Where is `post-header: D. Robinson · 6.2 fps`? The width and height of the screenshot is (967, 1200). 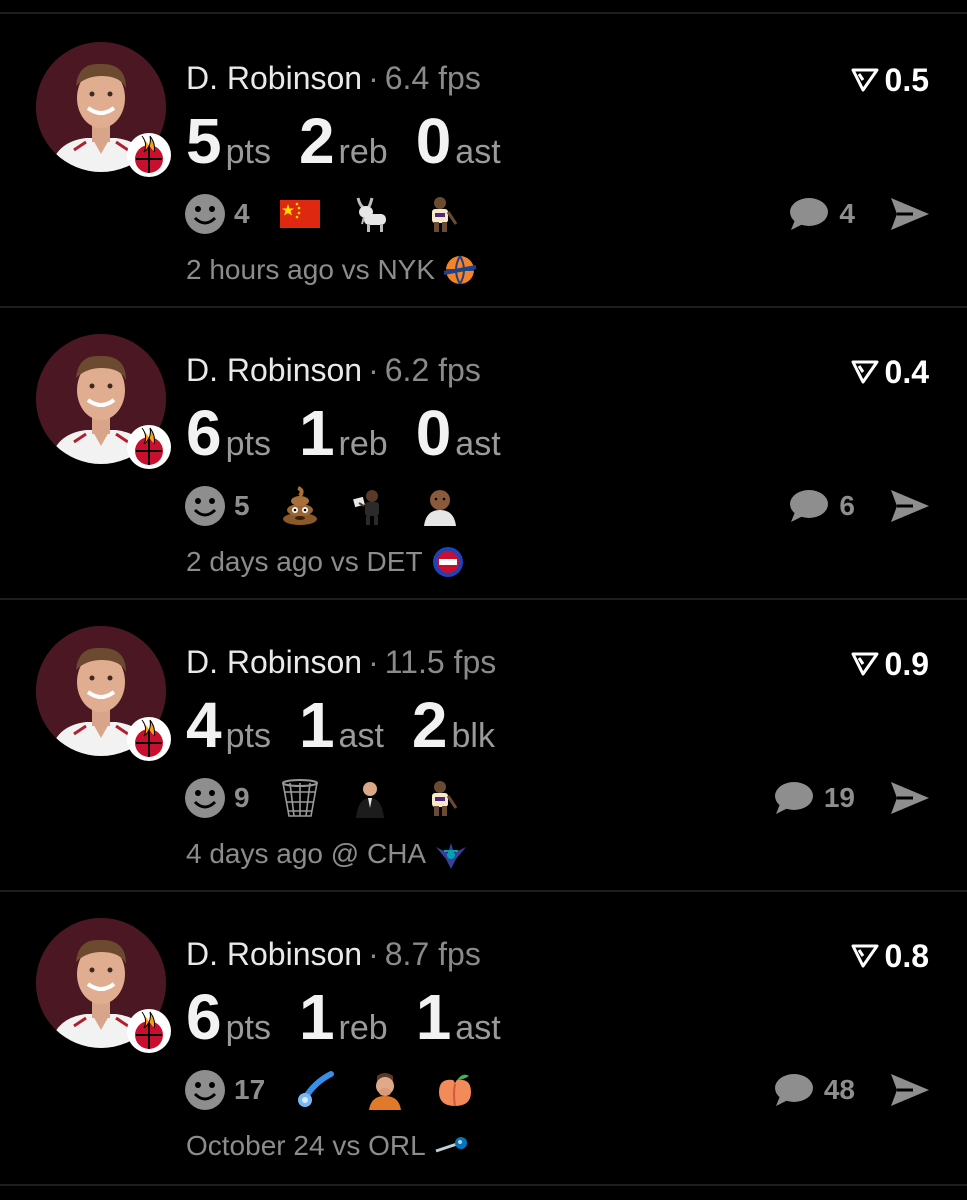
post-header: D. Robinson · 6.2 fps is located at coordinates (333, 370).